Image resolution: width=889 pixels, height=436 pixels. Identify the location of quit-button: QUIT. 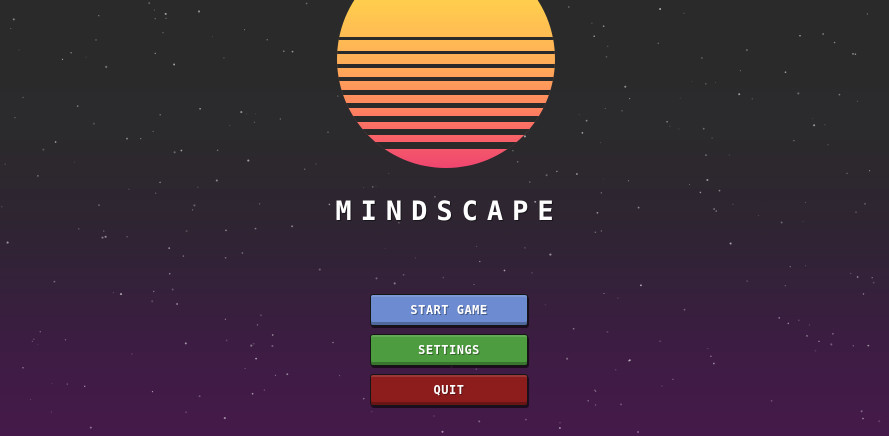
(449, 390).